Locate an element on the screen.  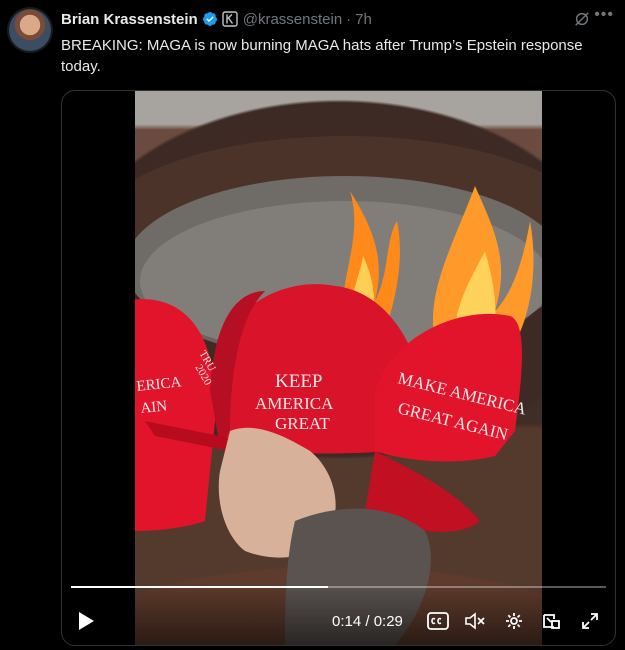
author-handle: @krassenstein is located at coordinates (292, 19).